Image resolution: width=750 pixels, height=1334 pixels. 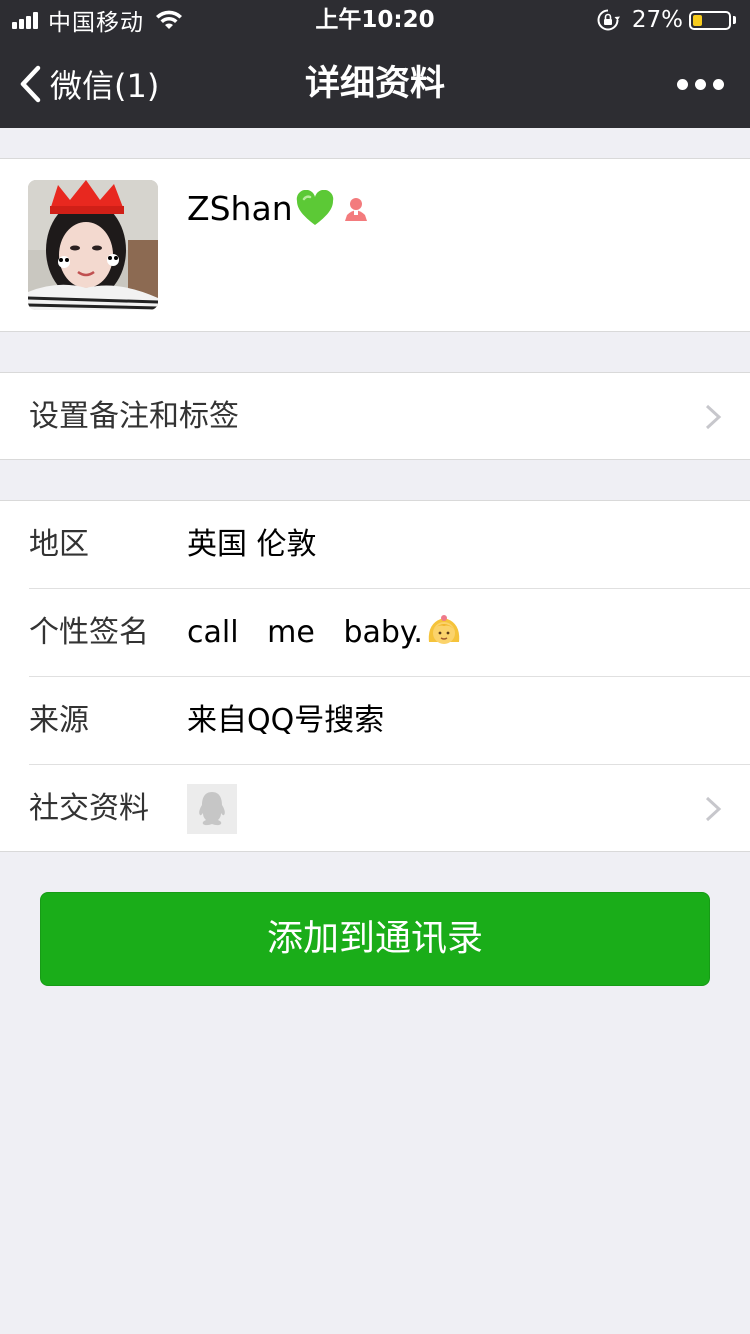 What do you see at coordinates (657, 20) in the screenshot?
I see `battery-percent: 27%` at bounding box center [657, 20].